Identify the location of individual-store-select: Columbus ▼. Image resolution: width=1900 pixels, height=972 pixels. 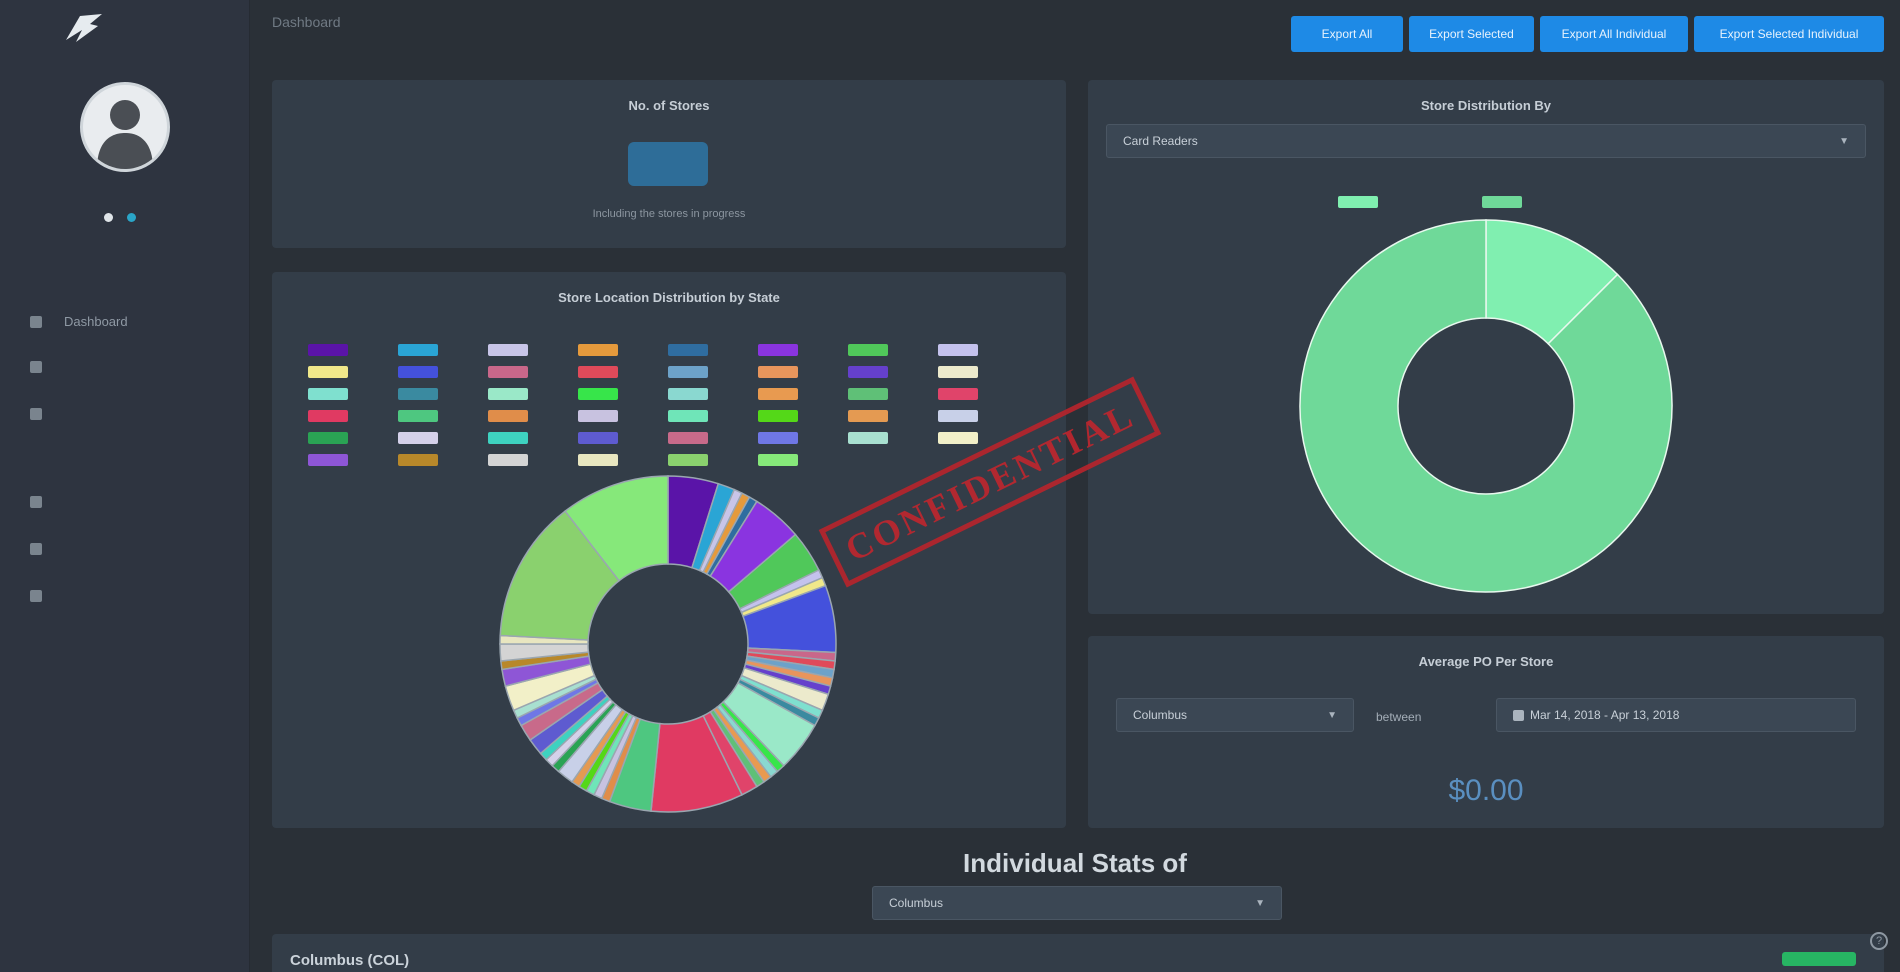
(1077, 903).